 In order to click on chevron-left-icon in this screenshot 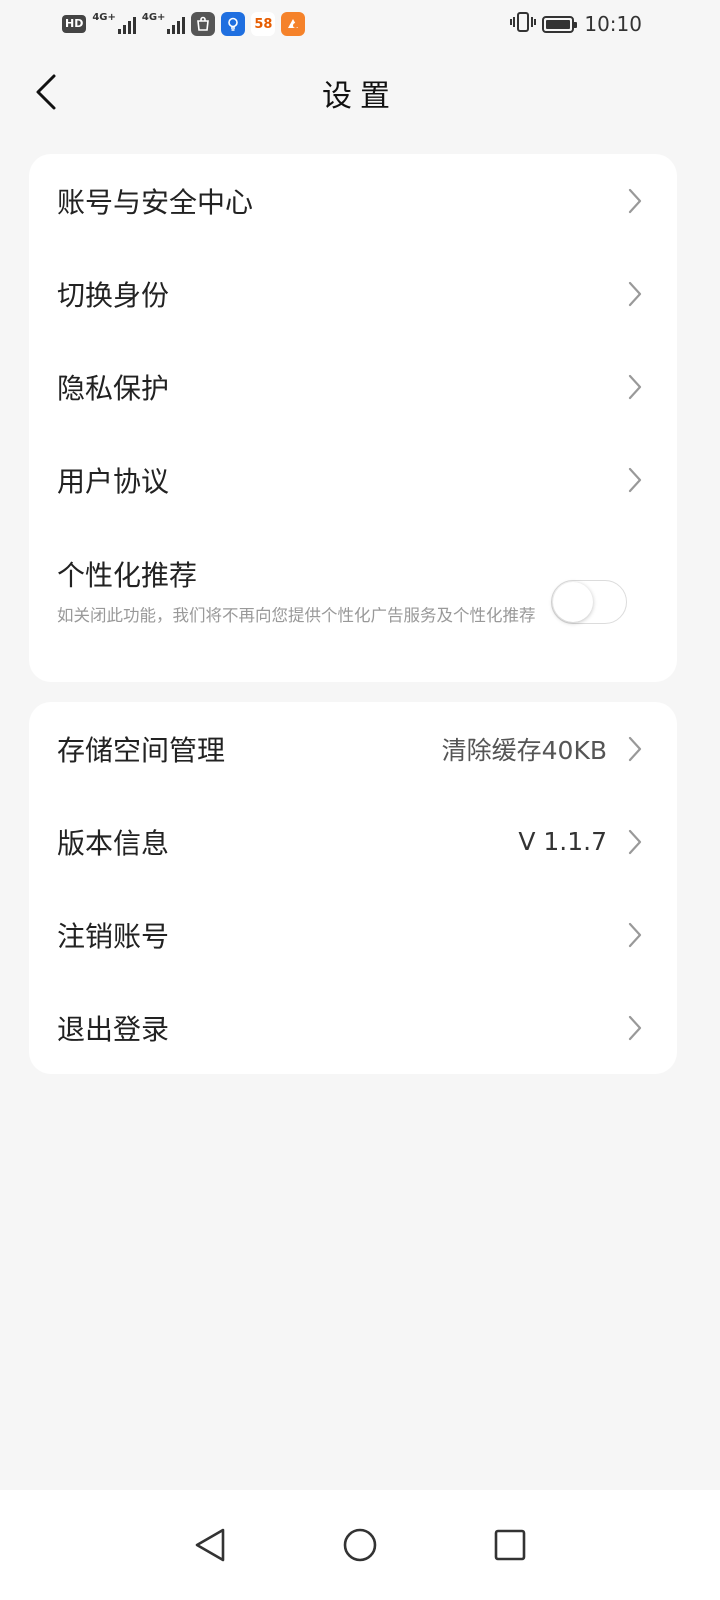, I will do `click(46, 92)`.